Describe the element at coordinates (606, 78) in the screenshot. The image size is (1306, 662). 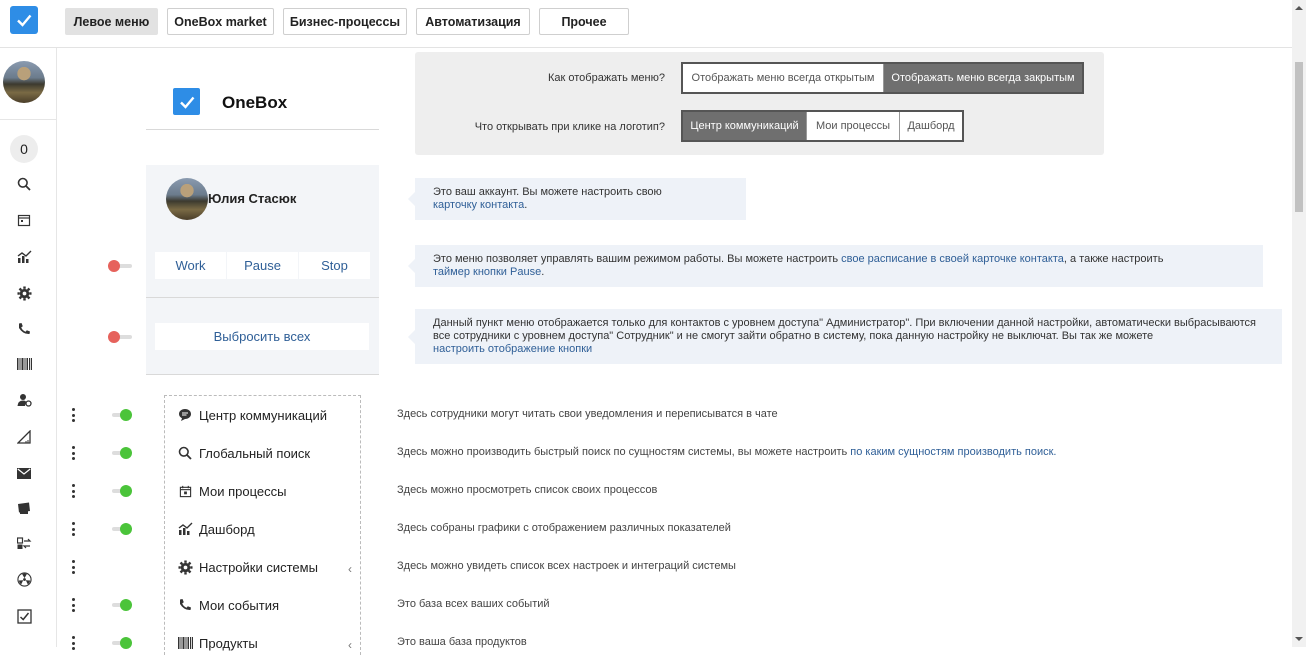
I see `menu-display-label: Как отображать меню?` at that location.